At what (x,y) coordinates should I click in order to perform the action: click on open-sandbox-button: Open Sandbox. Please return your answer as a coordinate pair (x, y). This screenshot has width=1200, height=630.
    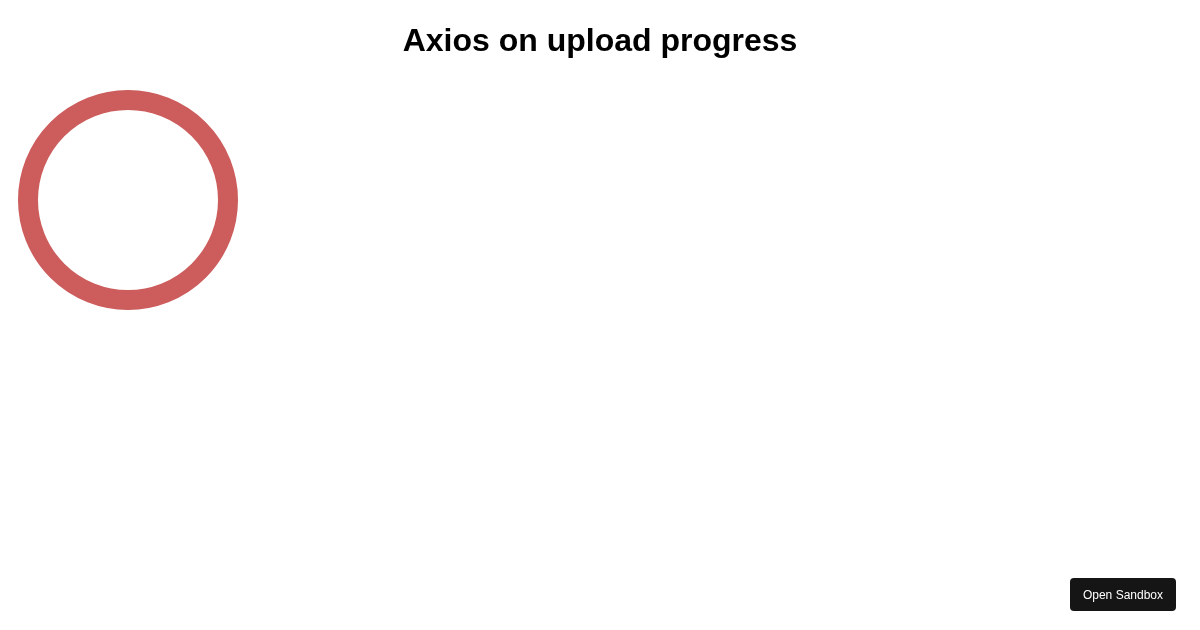
    Looking at the image, I should click on (1122, 594).